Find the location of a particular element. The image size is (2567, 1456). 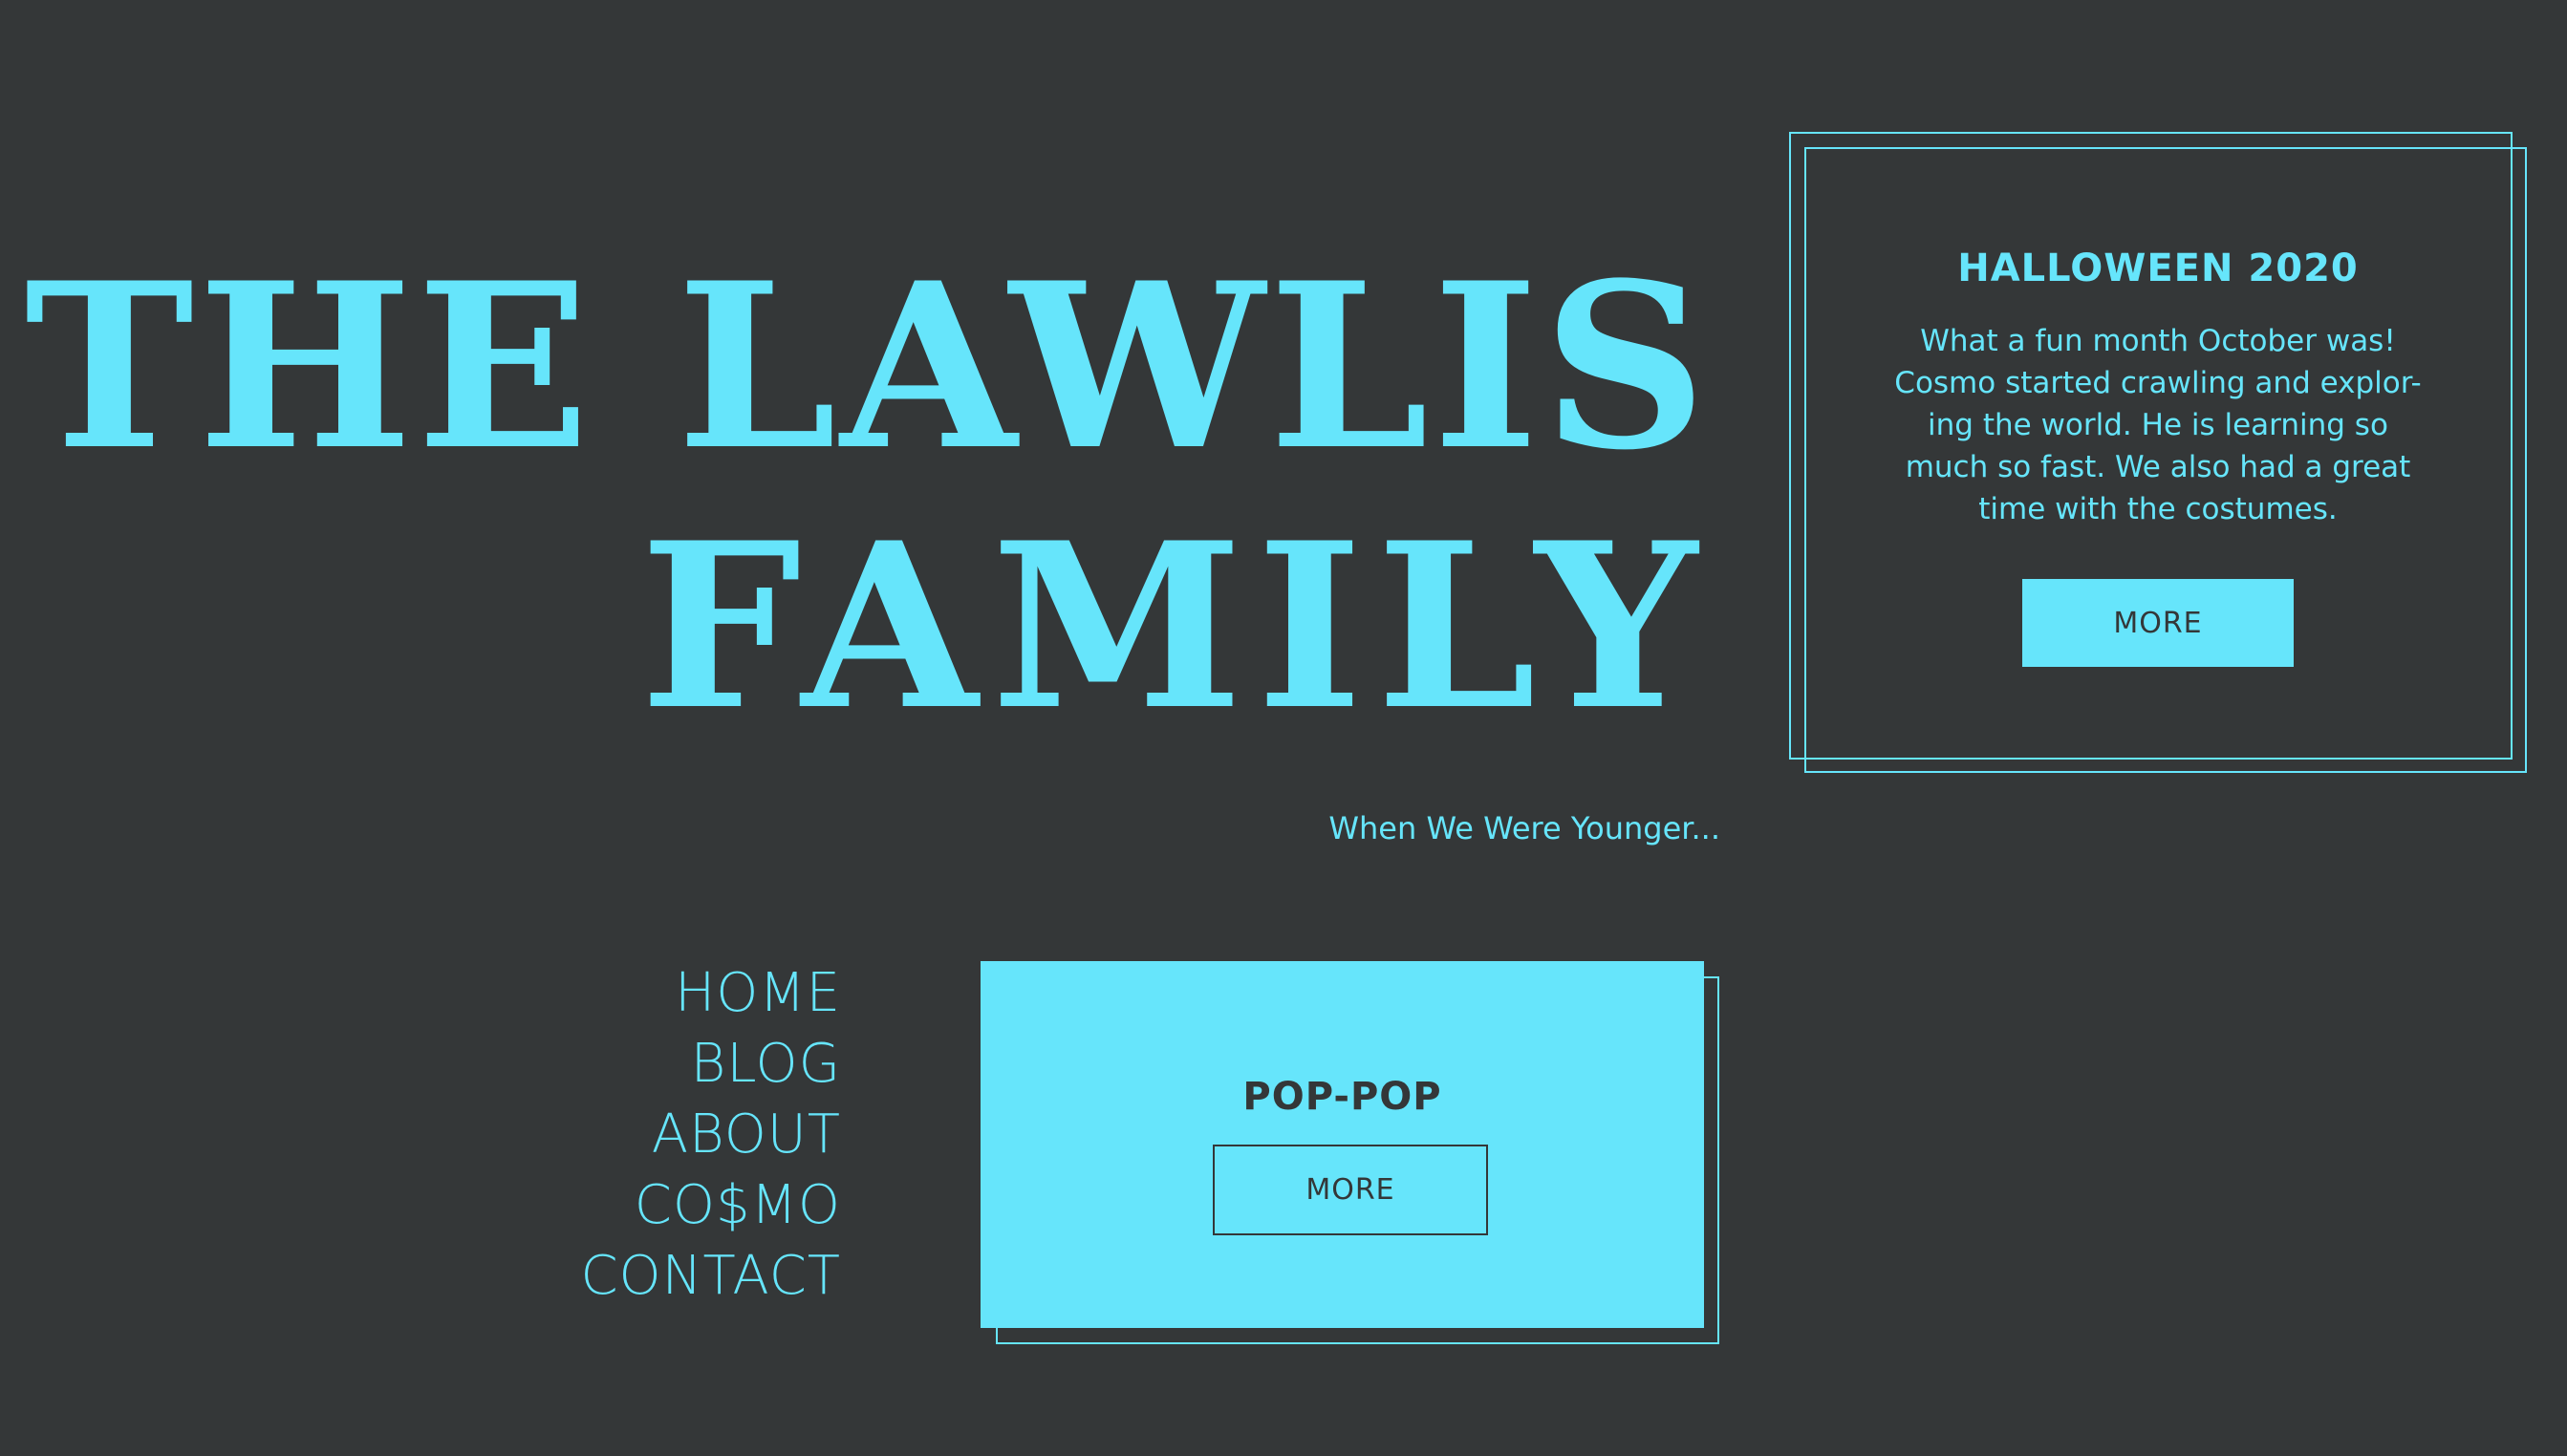

site-title-line-1: THE LAWLIS is located at coordinates (867, 367).